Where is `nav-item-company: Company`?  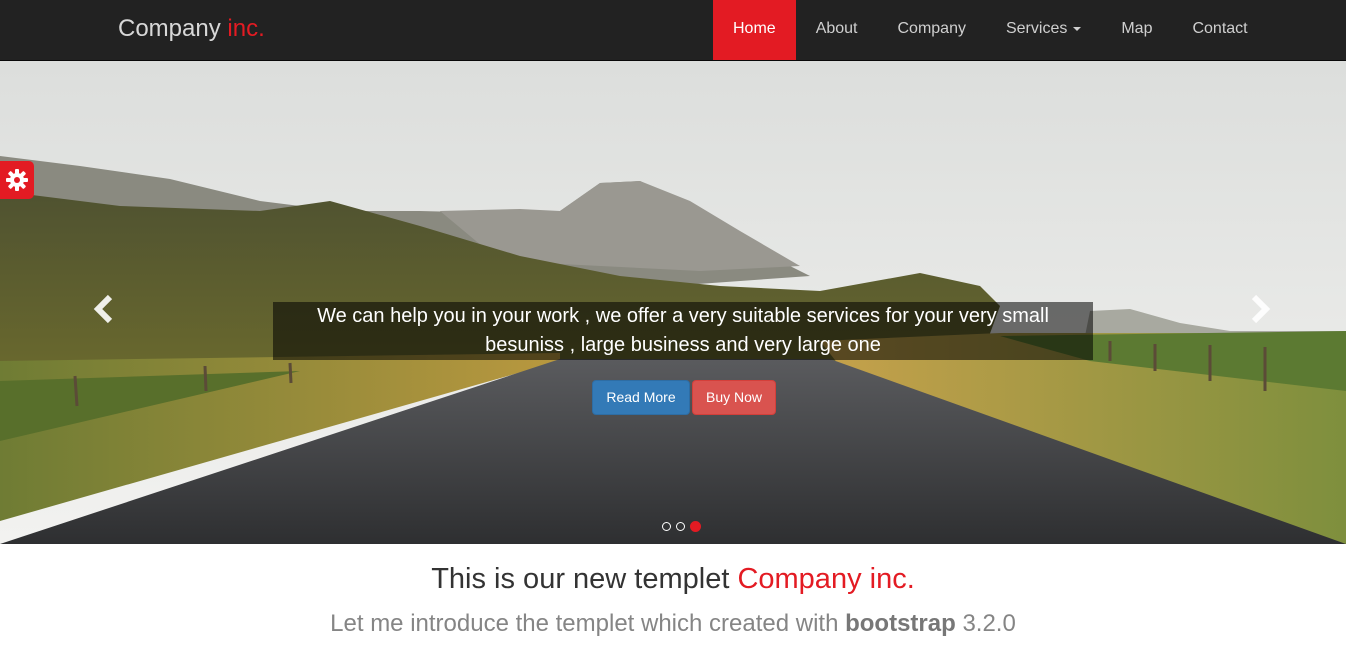
nav-item-company: Company is located at coordinates (932, 30).